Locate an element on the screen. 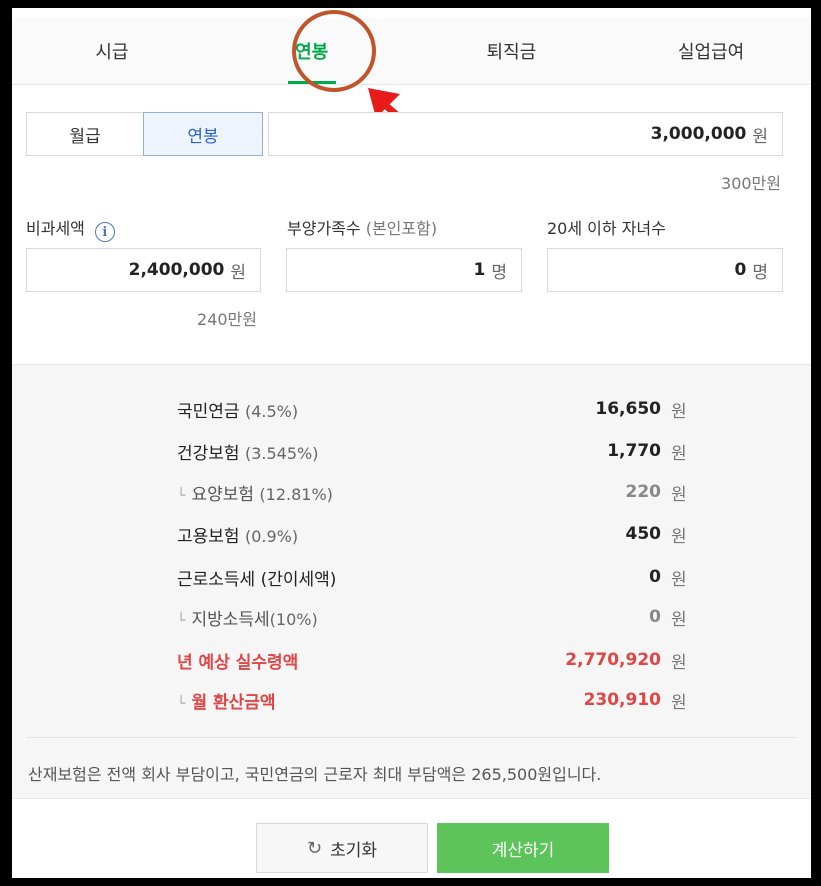 The width and height of the screenshot is (821, 886). result-label: 월 환산금액 is located at coordinates (233, 702).